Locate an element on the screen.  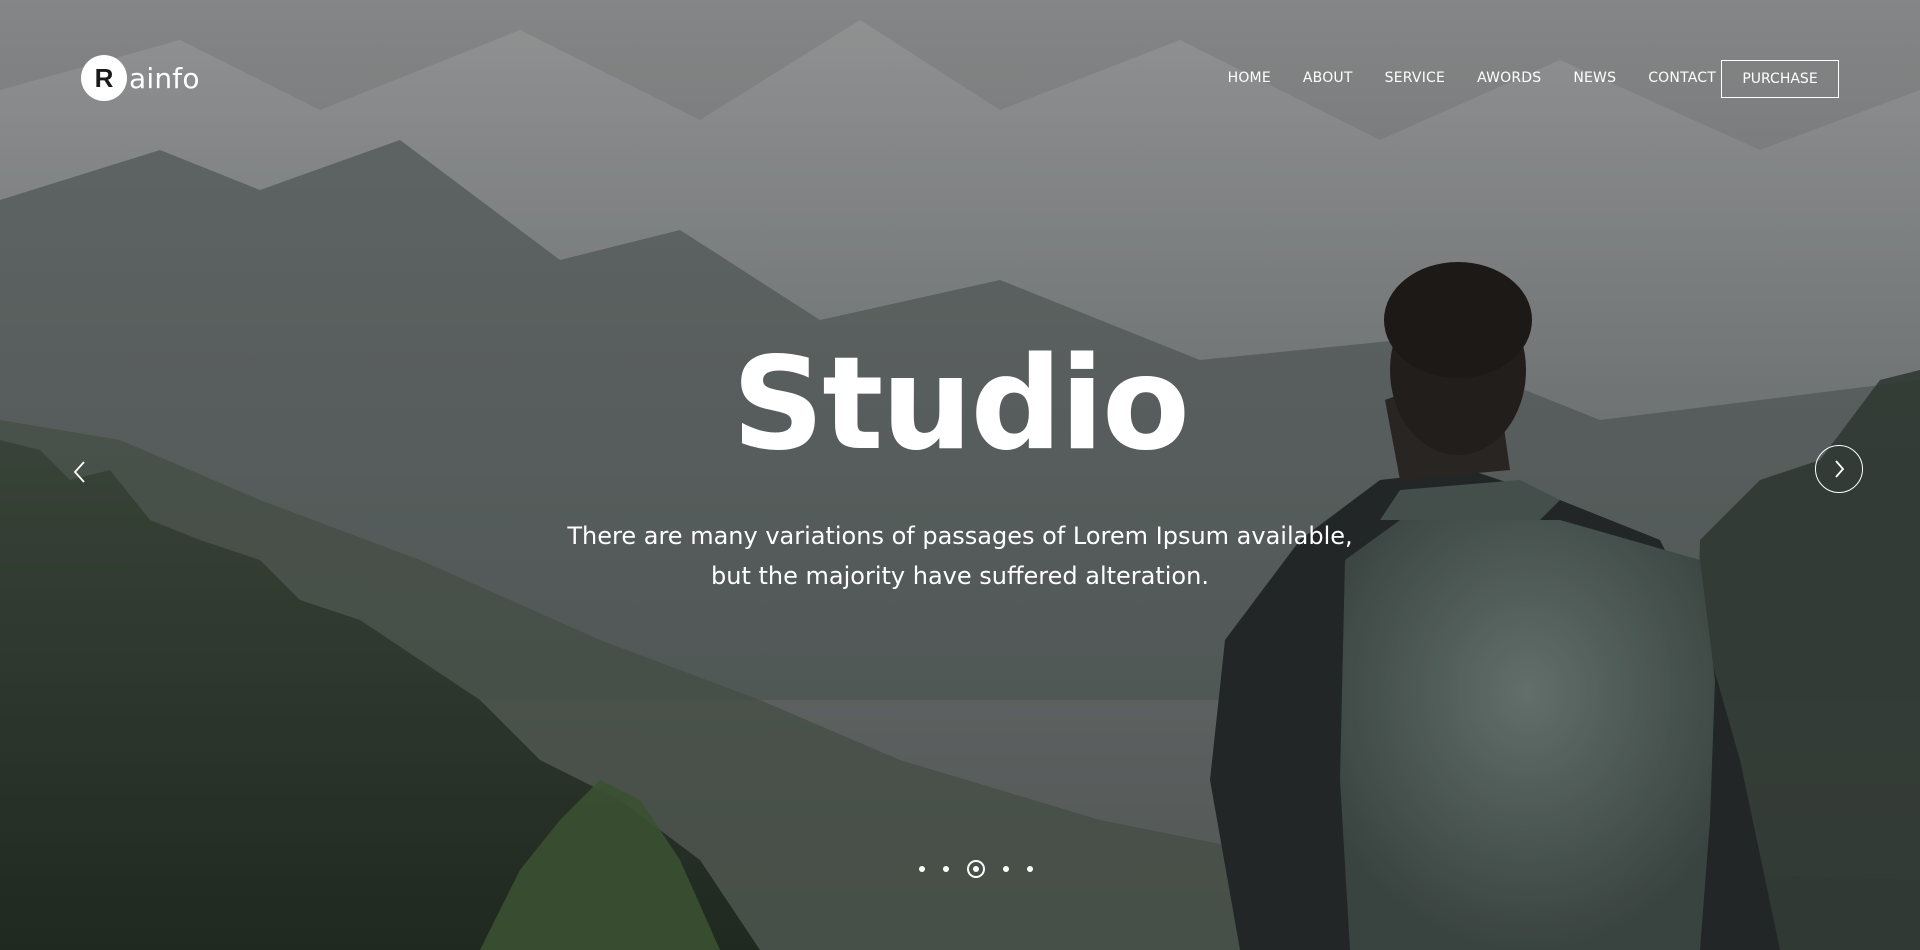
logo-mark: R is located at coordinates (104, 78).